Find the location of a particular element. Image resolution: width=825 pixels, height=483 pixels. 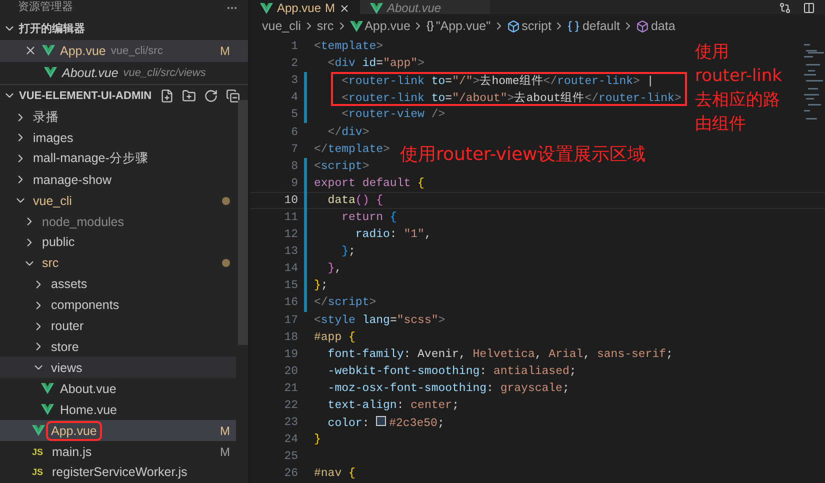

section-header: 打开的编辑器 is located at coordinates (124, 29).